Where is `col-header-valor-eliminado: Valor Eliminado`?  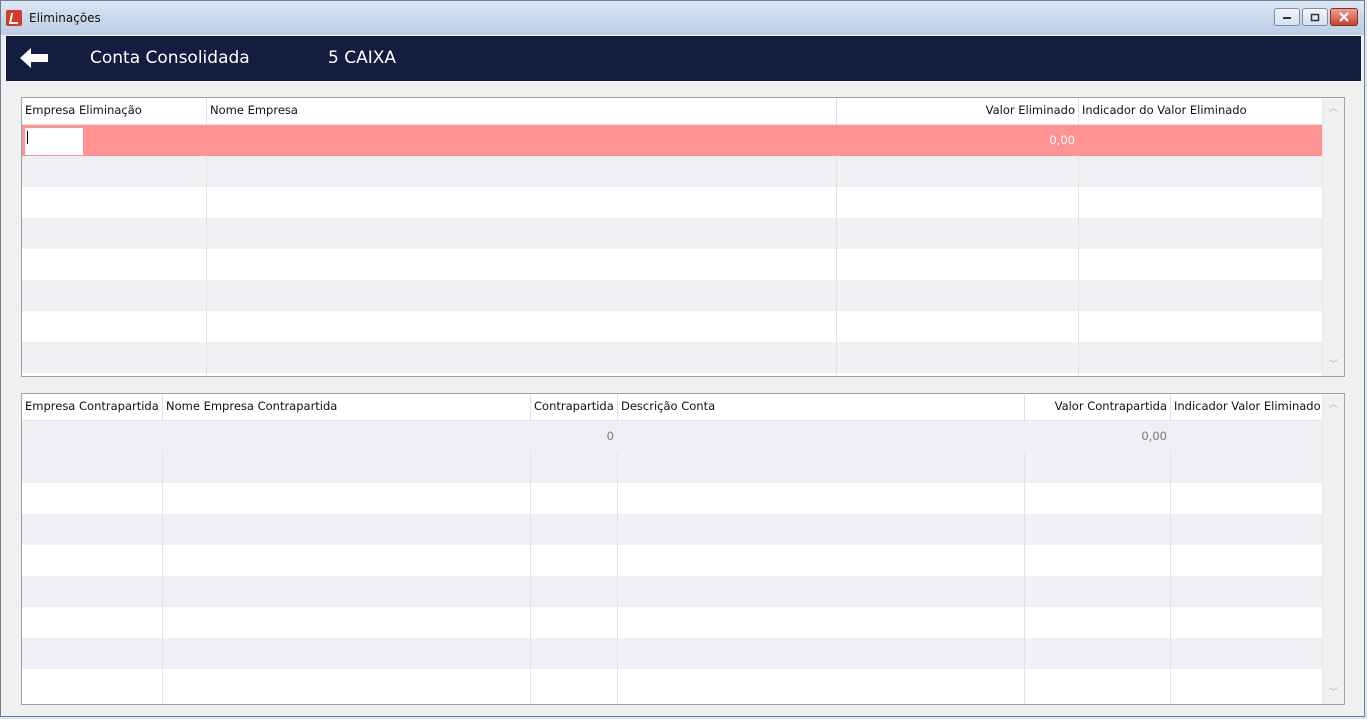 col-header-valor-eliminado: Valor Eliminado is located at coordinates (958, 111).